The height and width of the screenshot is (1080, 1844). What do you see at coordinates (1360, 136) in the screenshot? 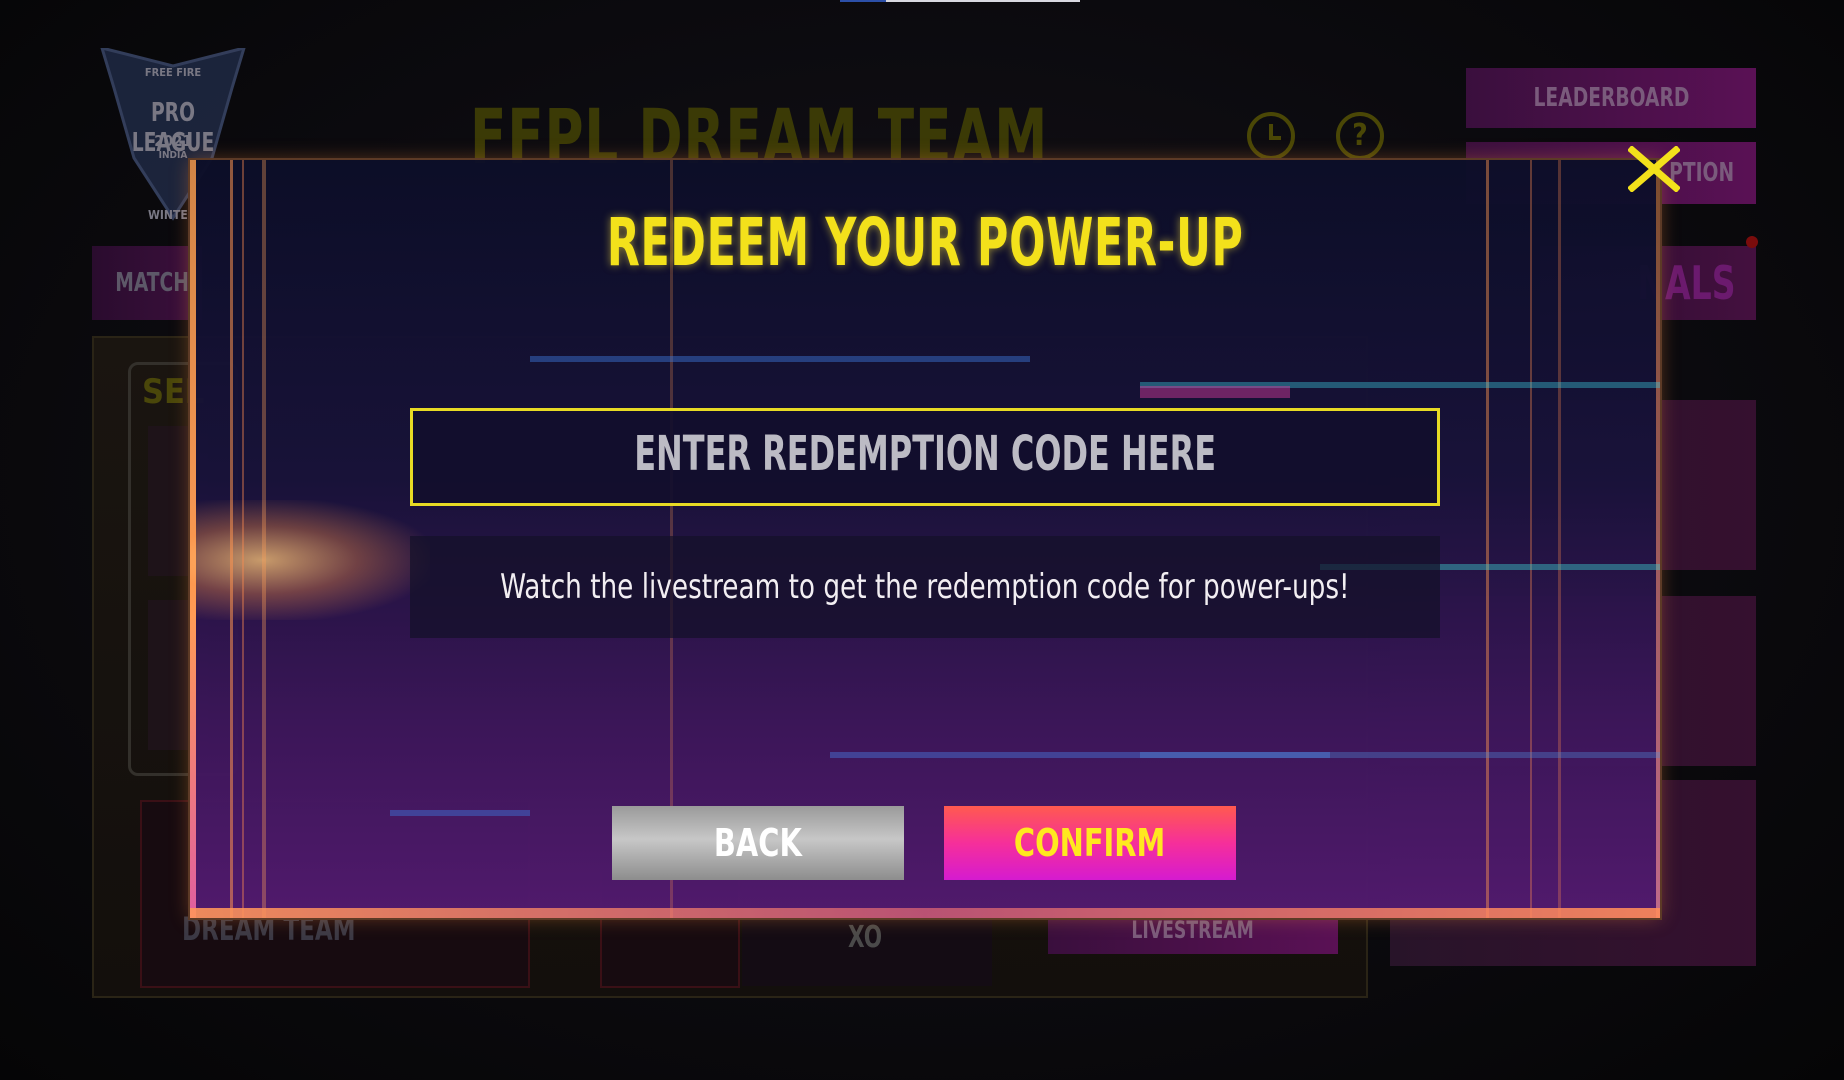
I see `help-icon: ?` at bounding box center [1360, 136].